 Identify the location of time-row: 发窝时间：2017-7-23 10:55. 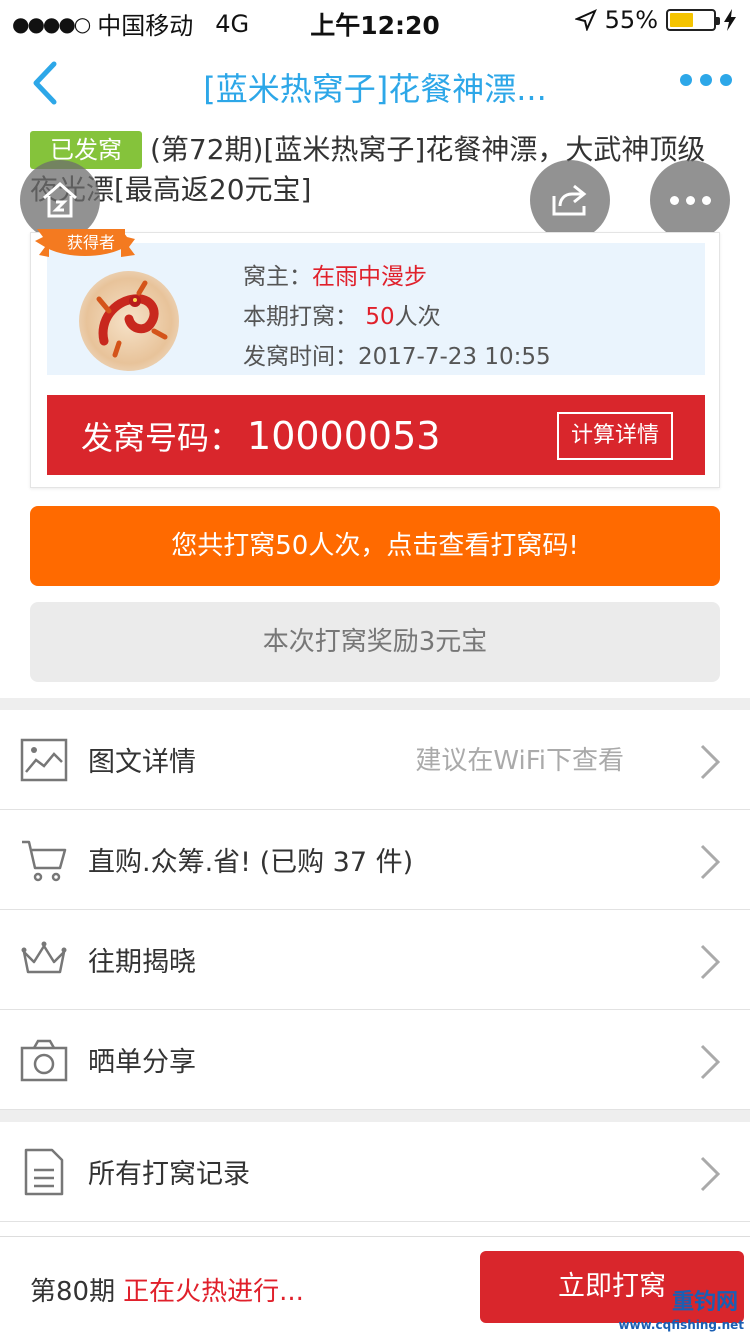
(397, 357).